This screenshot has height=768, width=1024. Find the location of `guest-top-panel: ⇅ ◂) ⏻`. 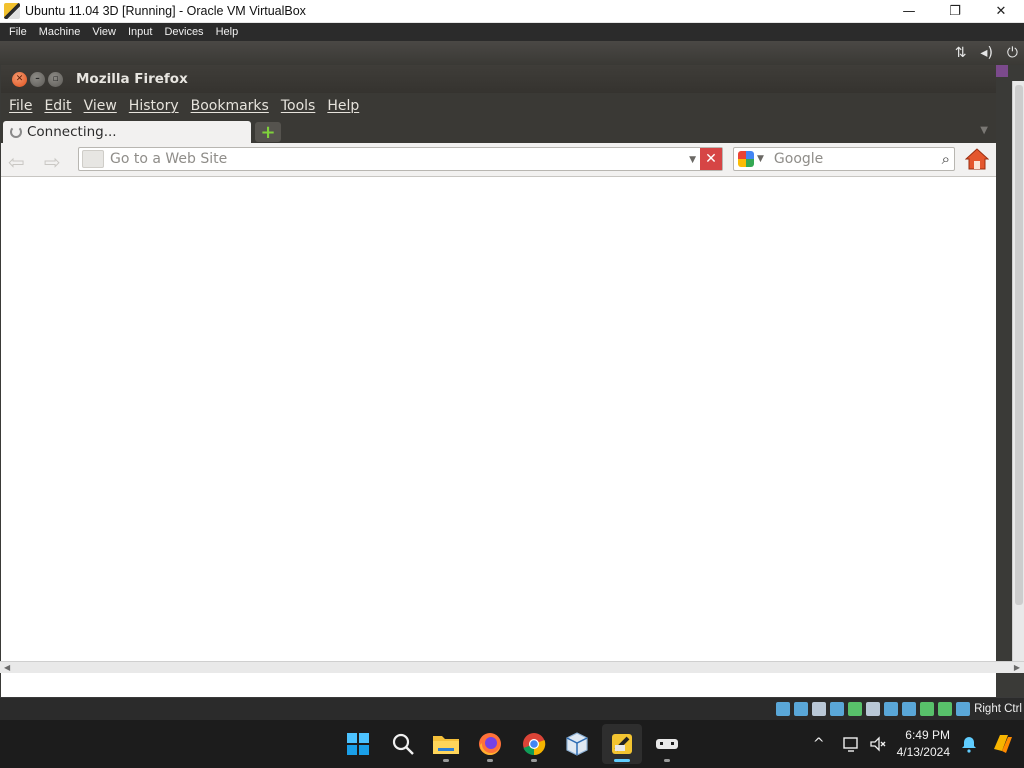

guest-top-panel: ⇅ ◂) ⏻ is located at coordinates (512, 53).